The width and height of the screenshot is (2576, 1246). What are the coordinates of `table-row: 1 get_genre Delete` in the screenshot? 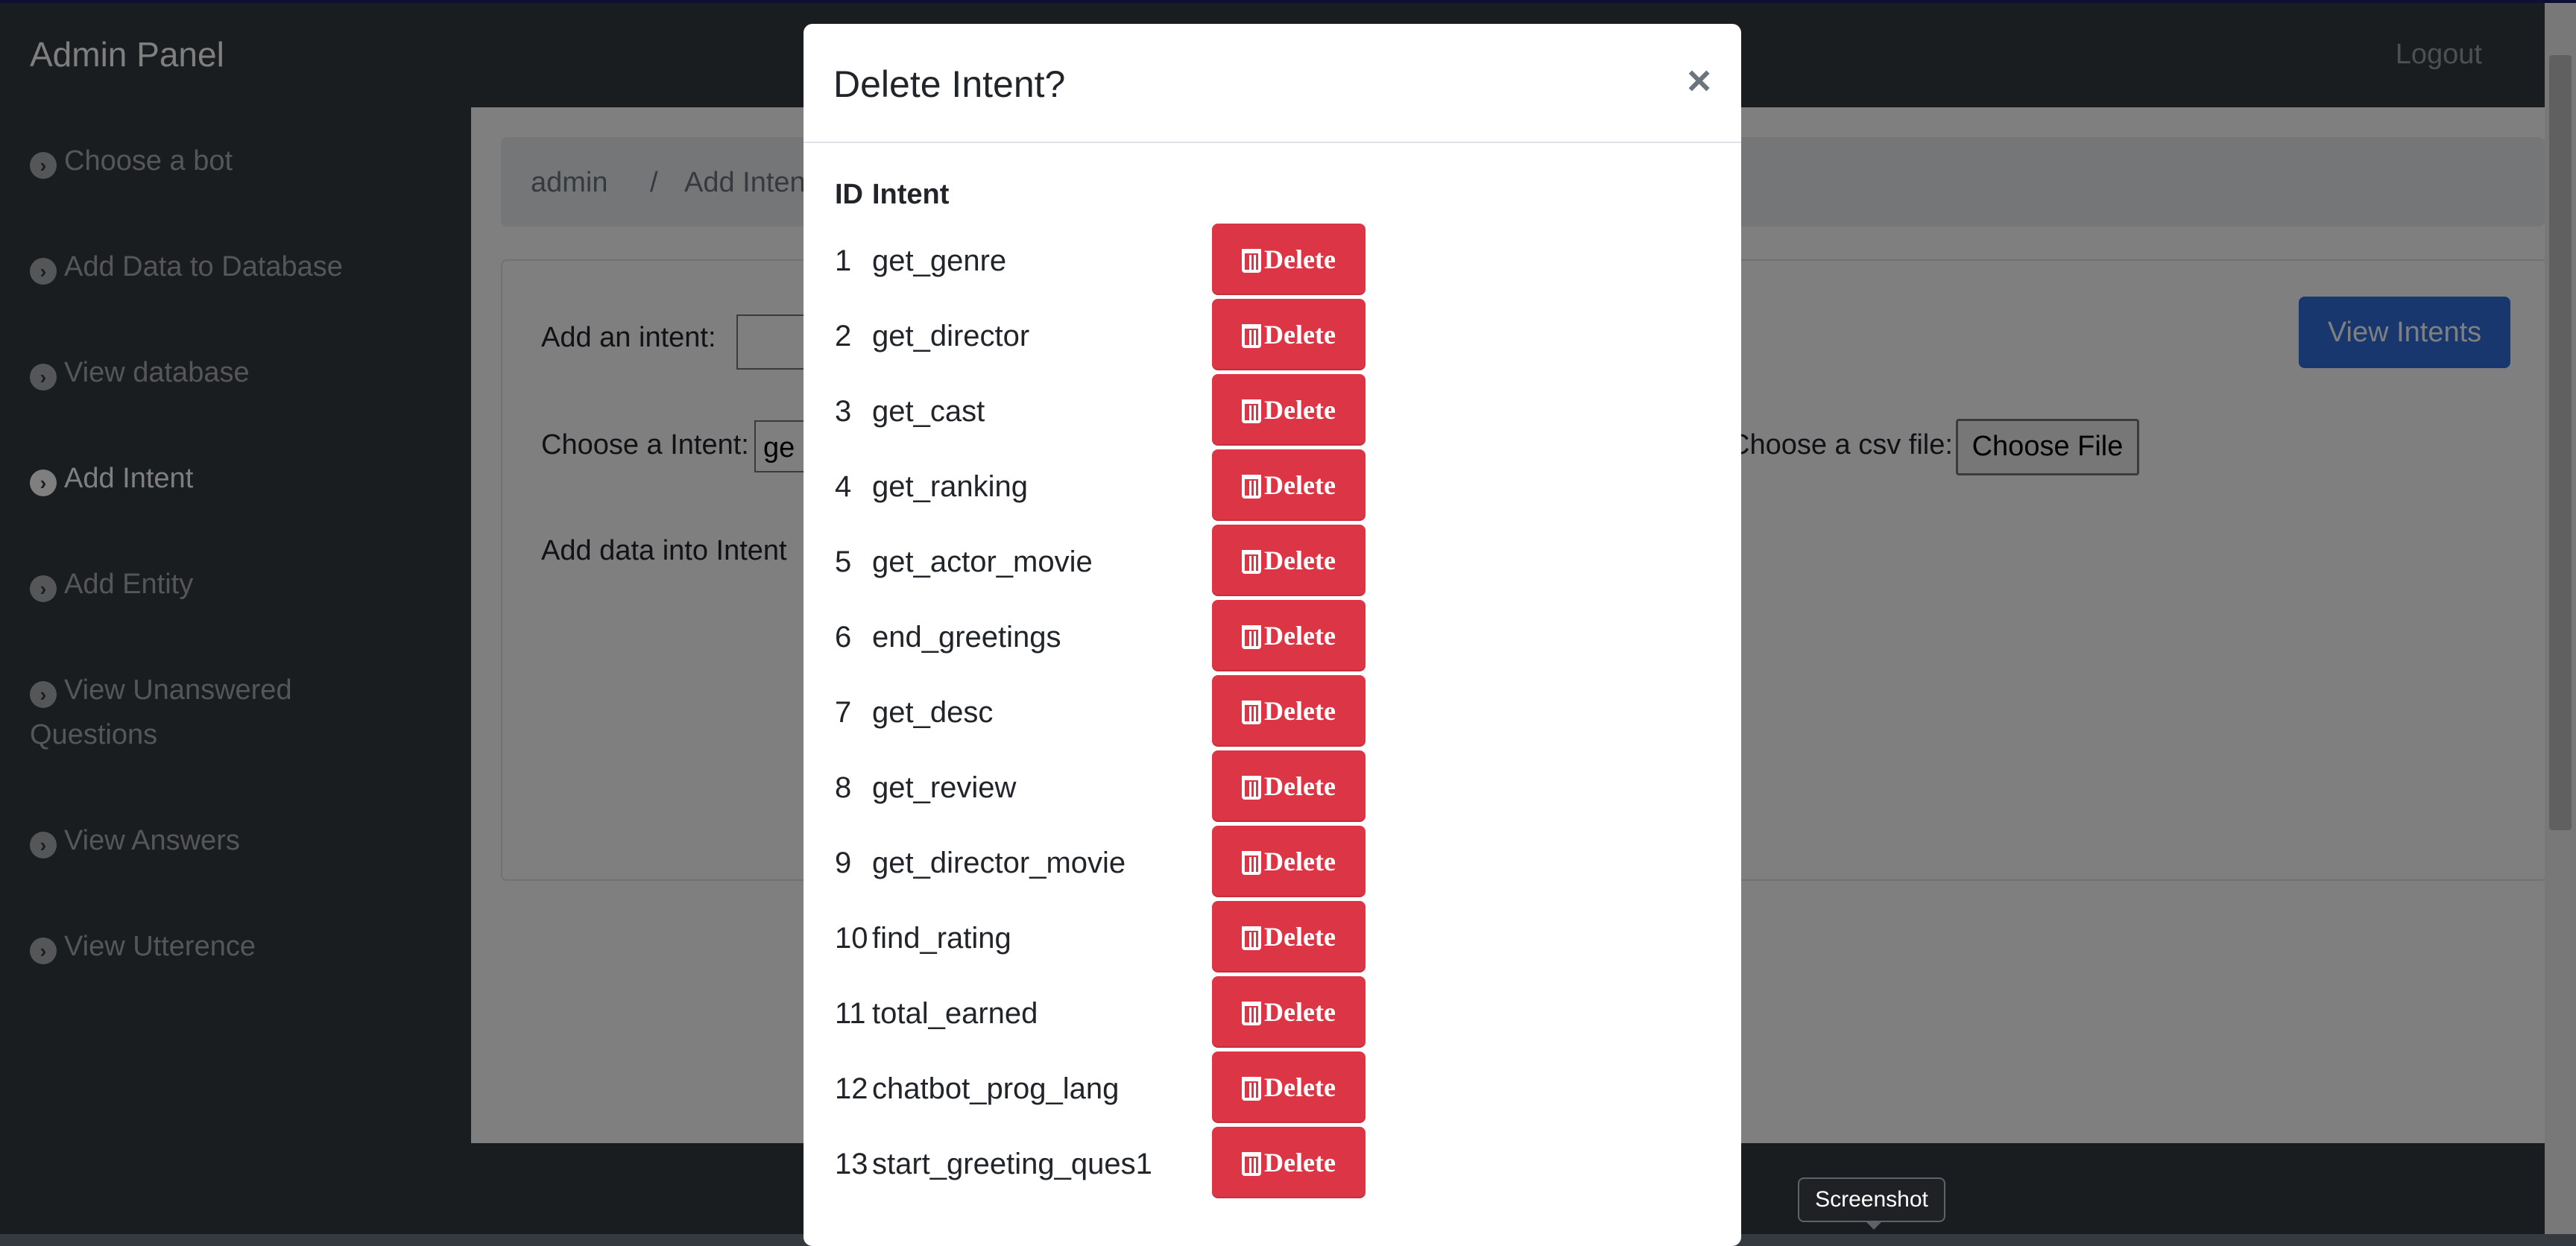 It's located at (1100, 260).